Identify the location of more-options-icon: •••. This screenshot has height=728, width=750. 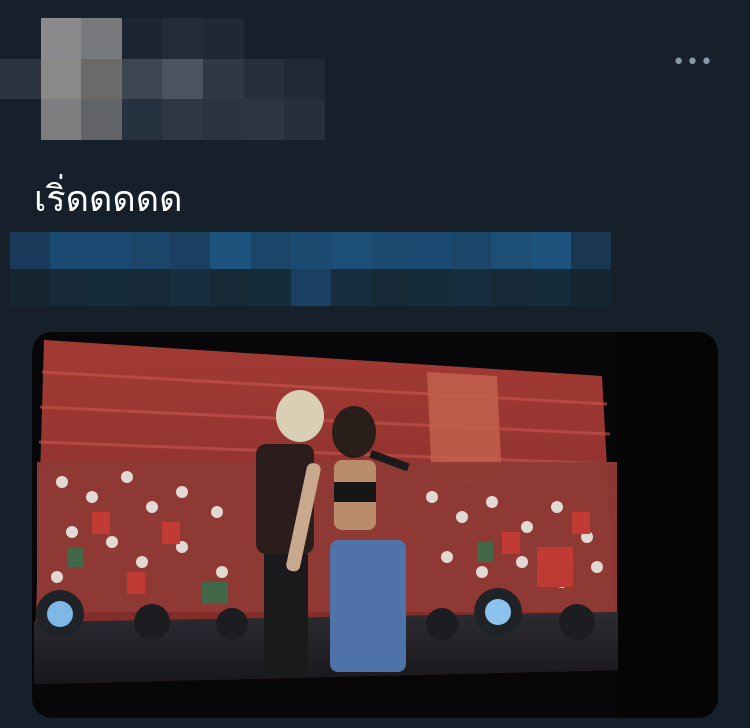
(693, 63).